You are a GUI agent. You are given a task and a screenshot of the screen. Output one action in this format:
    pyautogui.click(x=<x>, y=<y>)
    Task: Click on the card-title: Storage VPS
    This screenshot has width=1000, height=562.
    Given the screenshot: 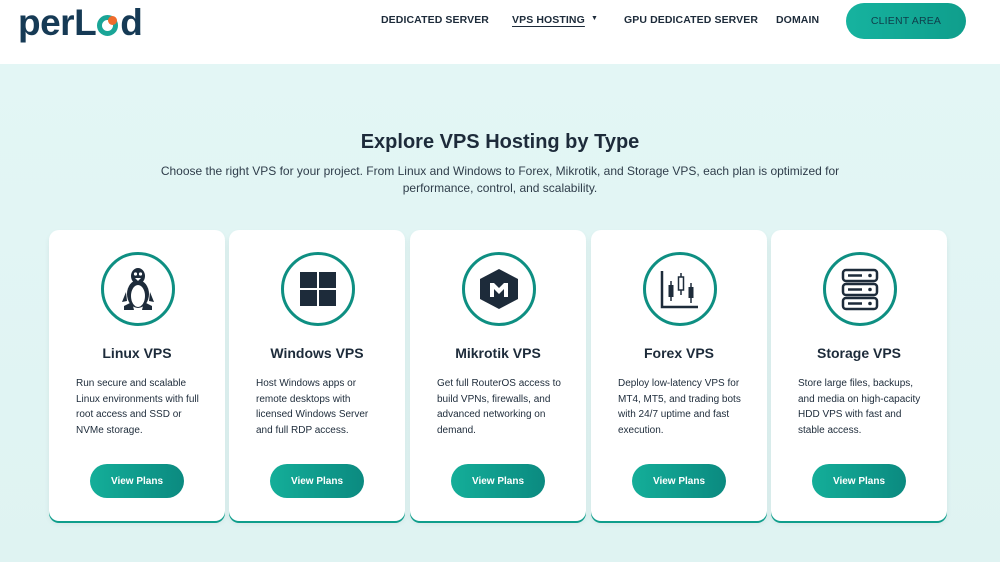 What is the action you would take?
    pyautogui.click(x=859, y=353)
    